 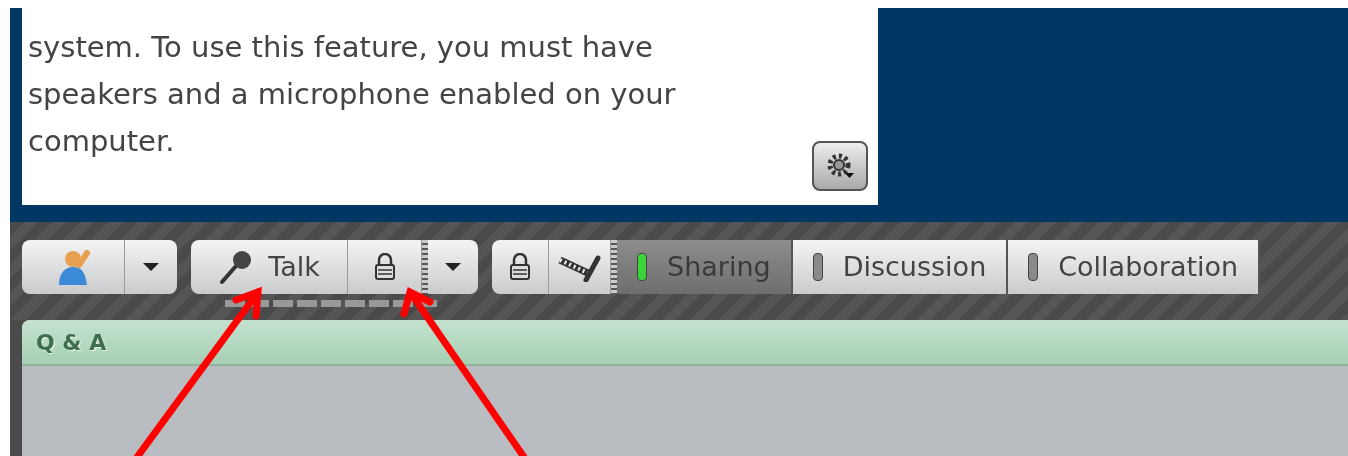 I want to click on draw-tool-button, so click(x=580, y=267).